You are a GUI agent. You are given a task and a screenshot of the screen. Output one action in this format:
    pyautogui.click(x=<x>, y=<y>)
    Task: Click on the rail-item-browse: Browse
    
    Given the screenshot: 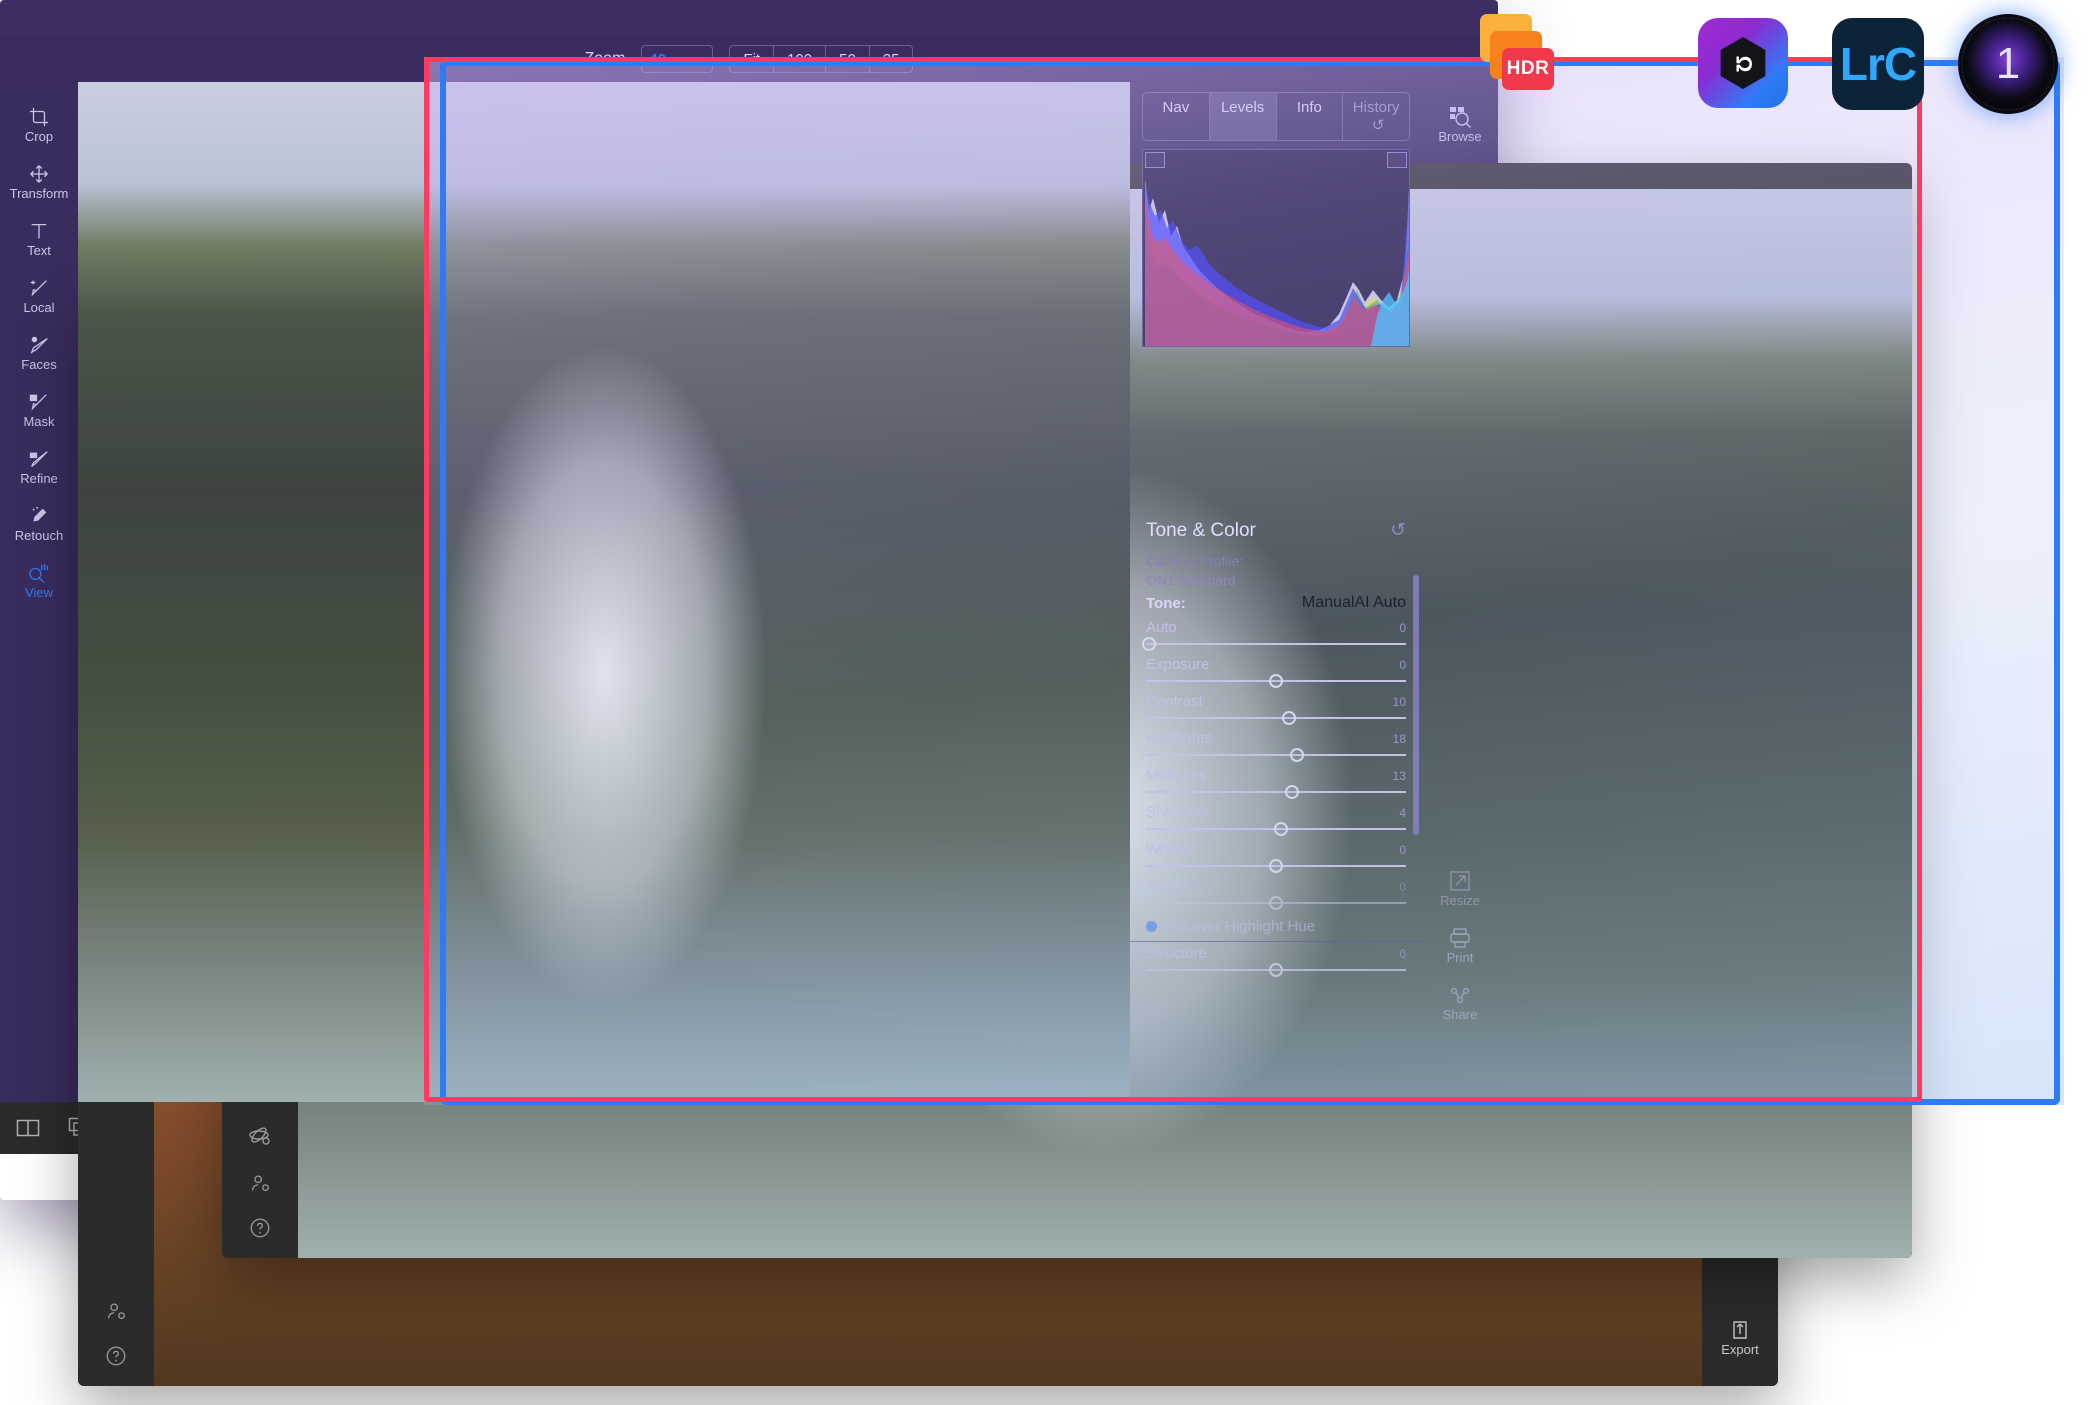 What is the action you would take?
    pyautogui.click(x=1460, y=124)
    